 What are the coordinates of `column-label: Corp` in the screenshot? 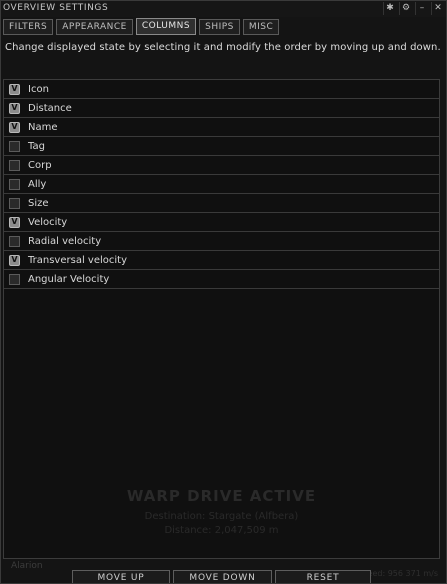 It's located at (40, 165).